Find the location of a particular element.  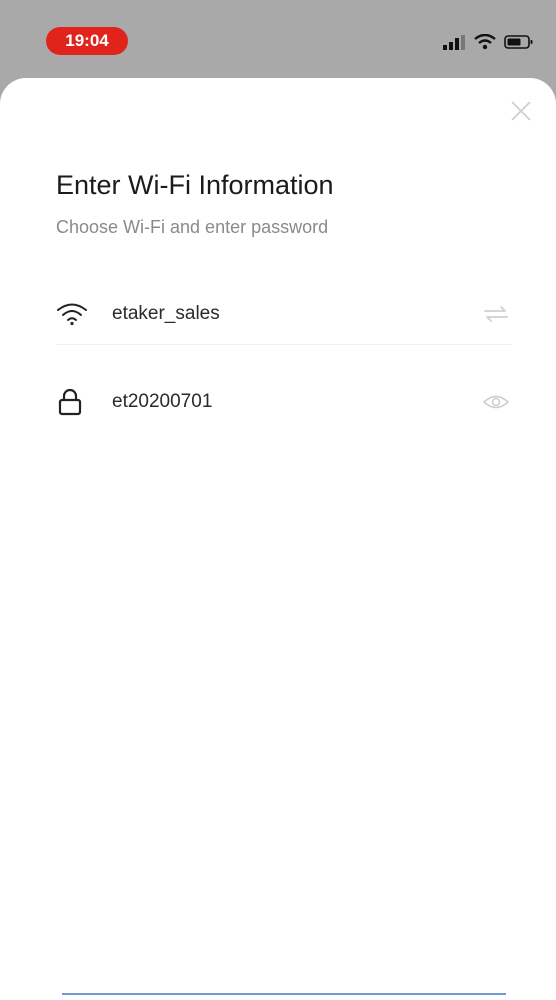

close-icon is located at coordinates (521, 111).